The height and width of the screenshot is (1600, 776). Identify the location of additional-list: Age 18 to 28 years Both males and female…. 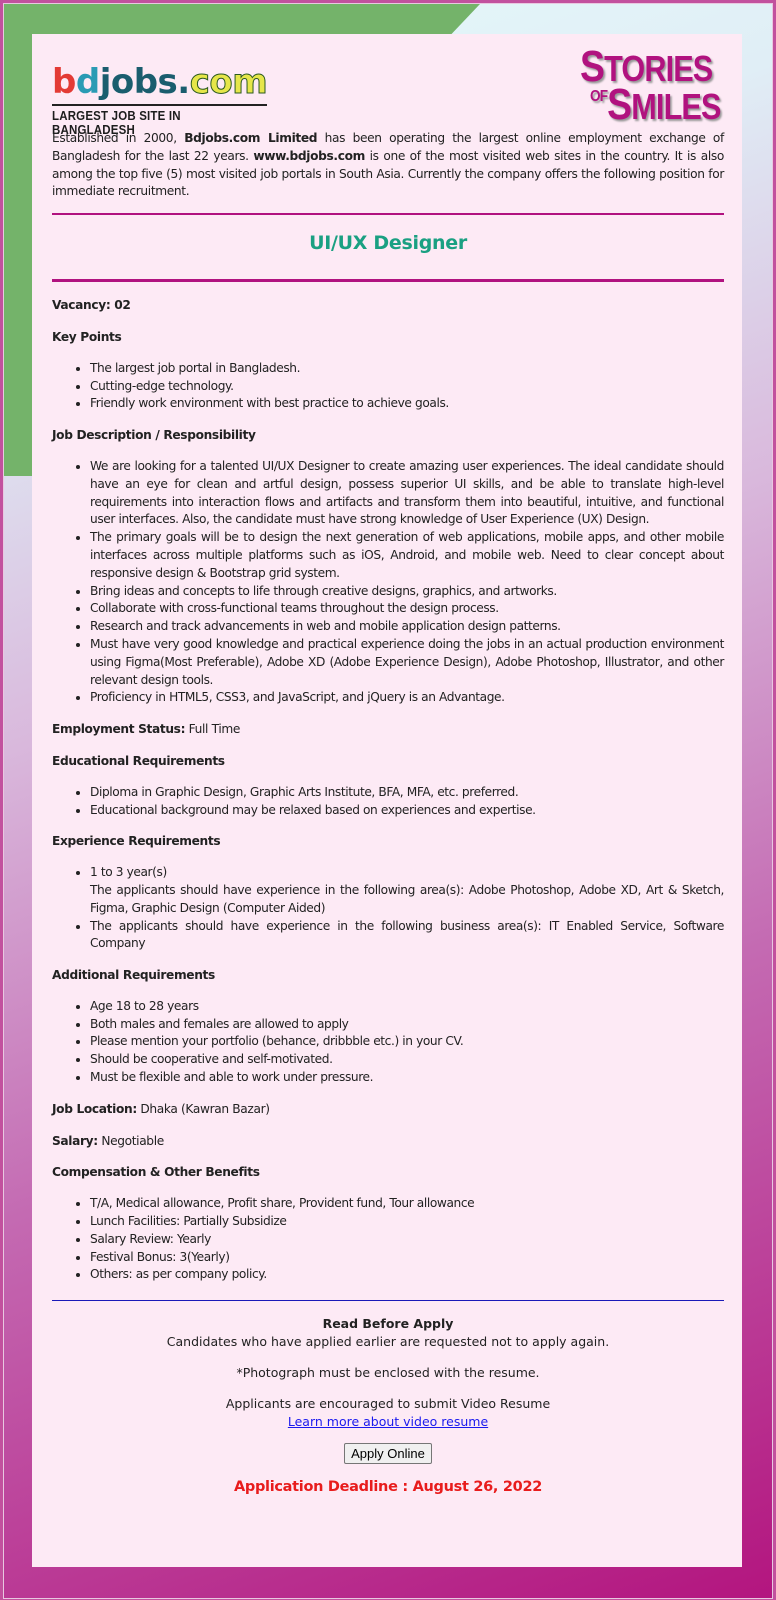
(388, 1042).